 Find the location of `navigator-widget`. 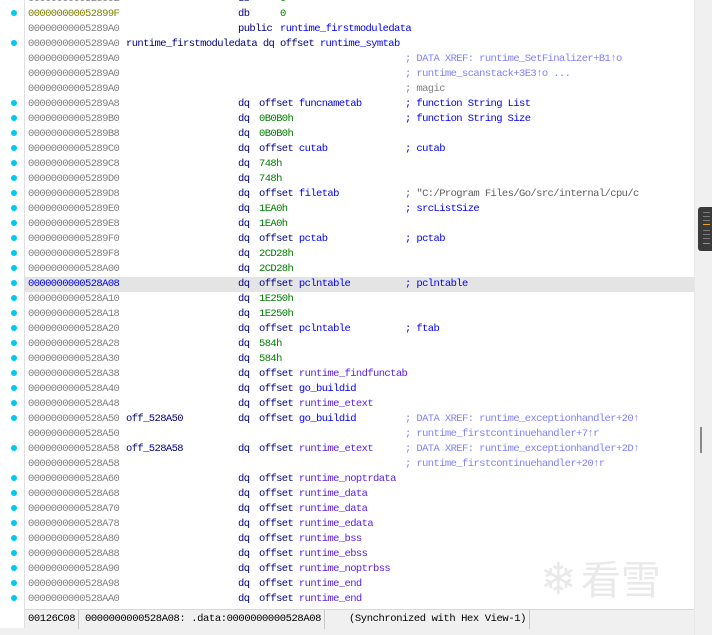

navigator-widget is located at coordinates (705, 229).